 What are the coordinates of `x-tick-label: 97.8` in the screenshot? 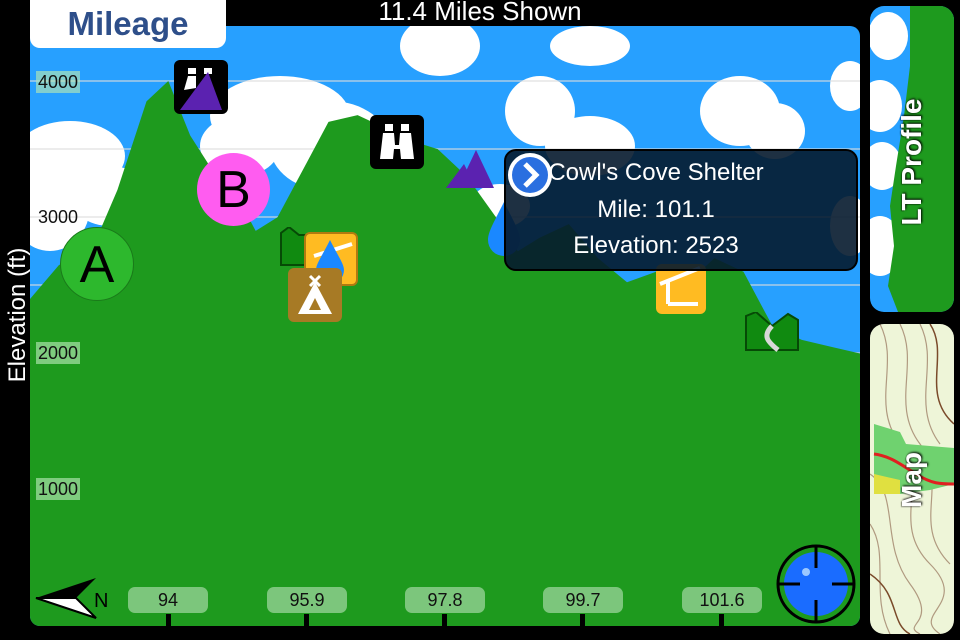 It's located at (445, 600).